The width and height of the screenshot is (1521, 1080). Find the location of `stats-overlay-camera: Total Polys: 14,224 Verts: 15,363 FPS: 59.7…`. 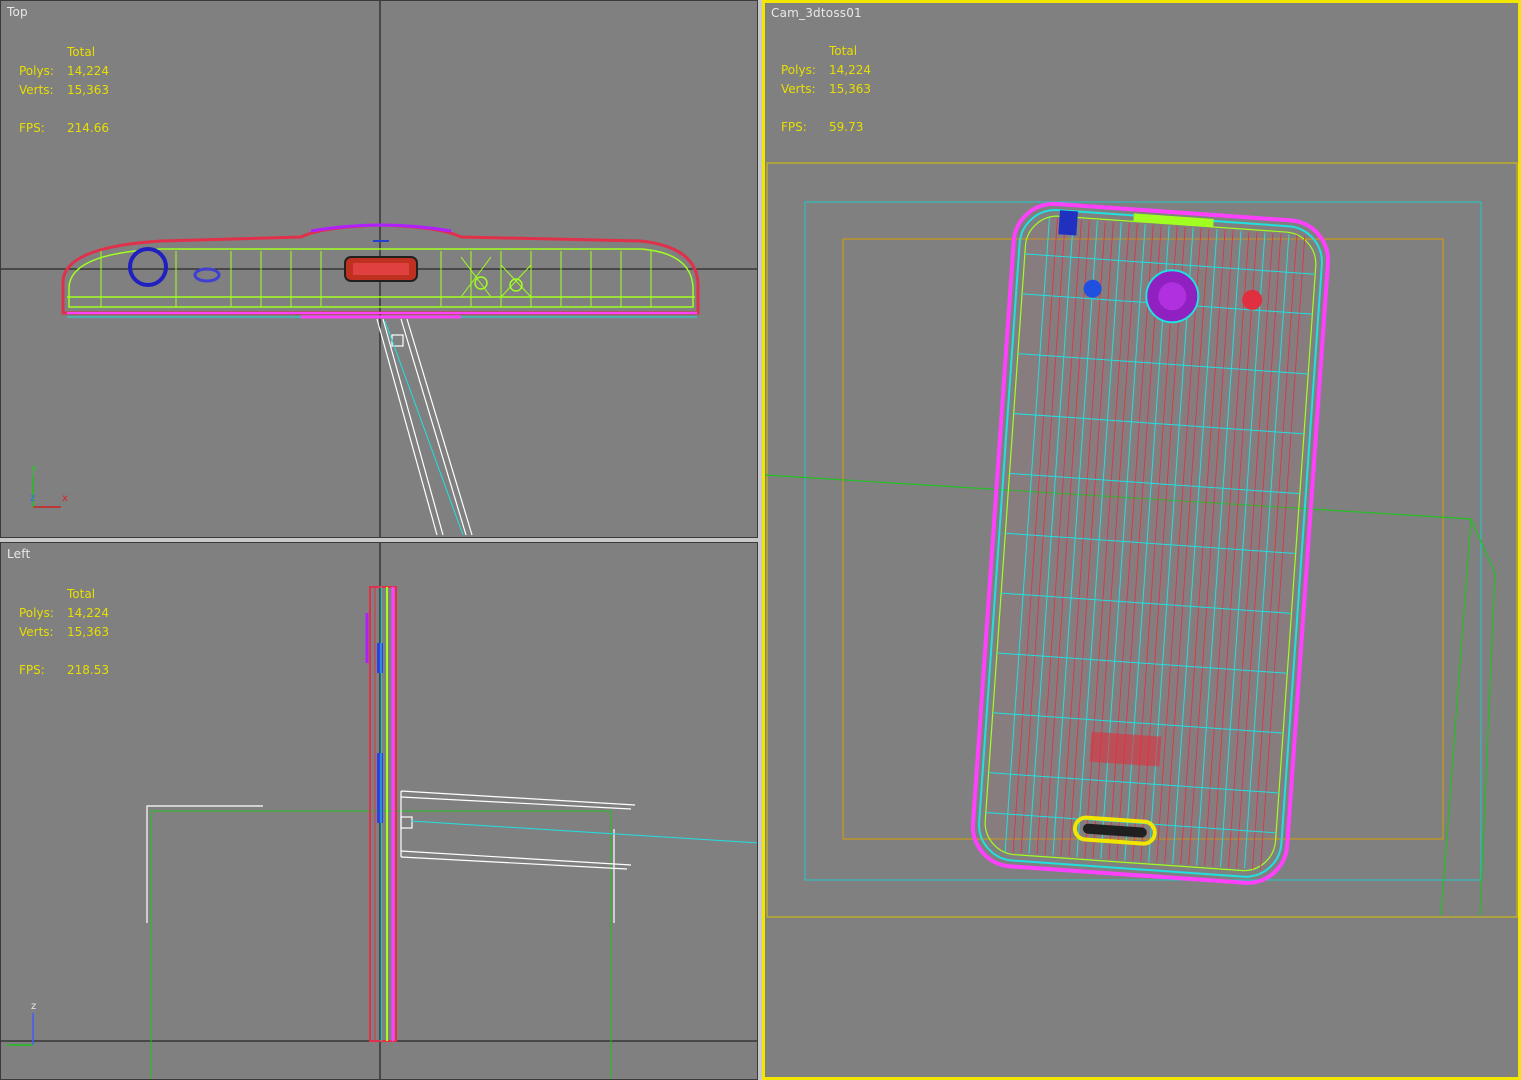

stats-overlay-camera: Total Polys: 14,224 Verts: 15,363 FPS: 59.7… is located at coordinates (826, 89).